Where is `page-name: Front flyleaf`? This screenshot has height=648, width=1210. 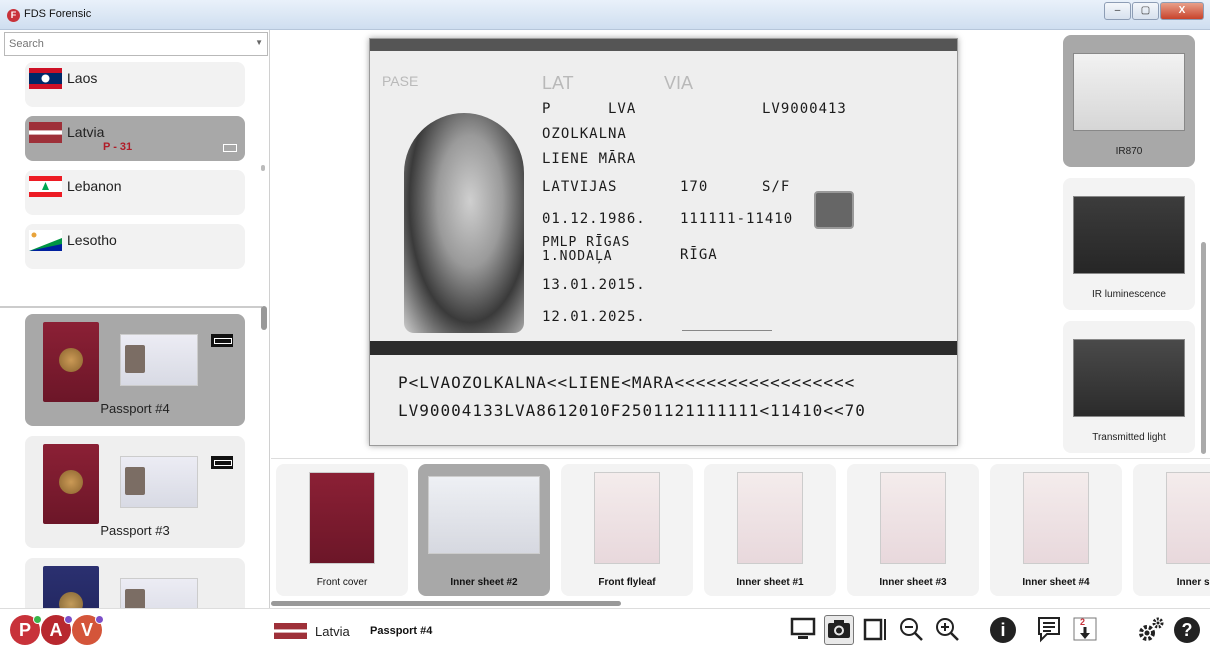
page-name: Front flyleaf is located at coordinates (627, 582).